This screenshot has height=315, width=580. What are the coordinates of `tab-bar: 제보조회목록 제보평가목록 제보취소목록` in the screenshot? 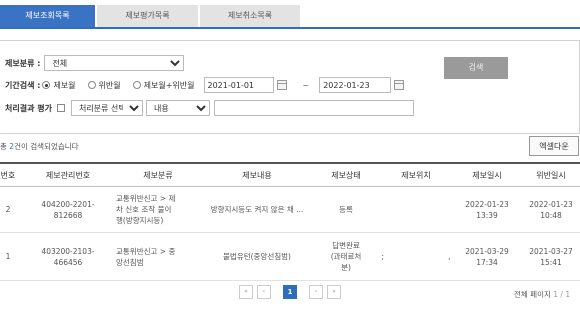 It's located at (290, 17).